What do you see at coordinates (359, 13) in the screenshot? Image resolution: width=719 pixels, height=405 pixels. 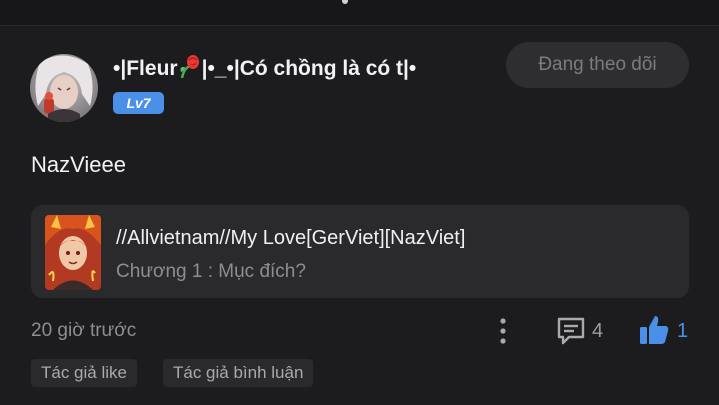 I see `top-bar` at bounding box center [359, 13].